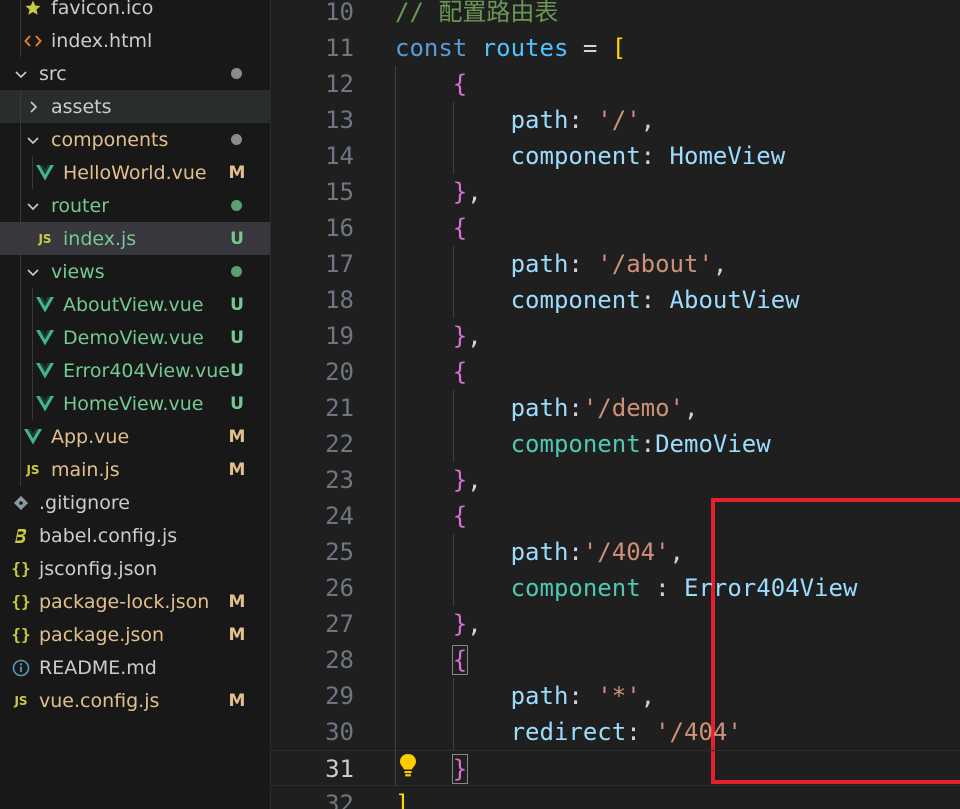  Describe the element at coordinates (33, 206) in the screenshot. I see `chevron-down-icon` at that location.